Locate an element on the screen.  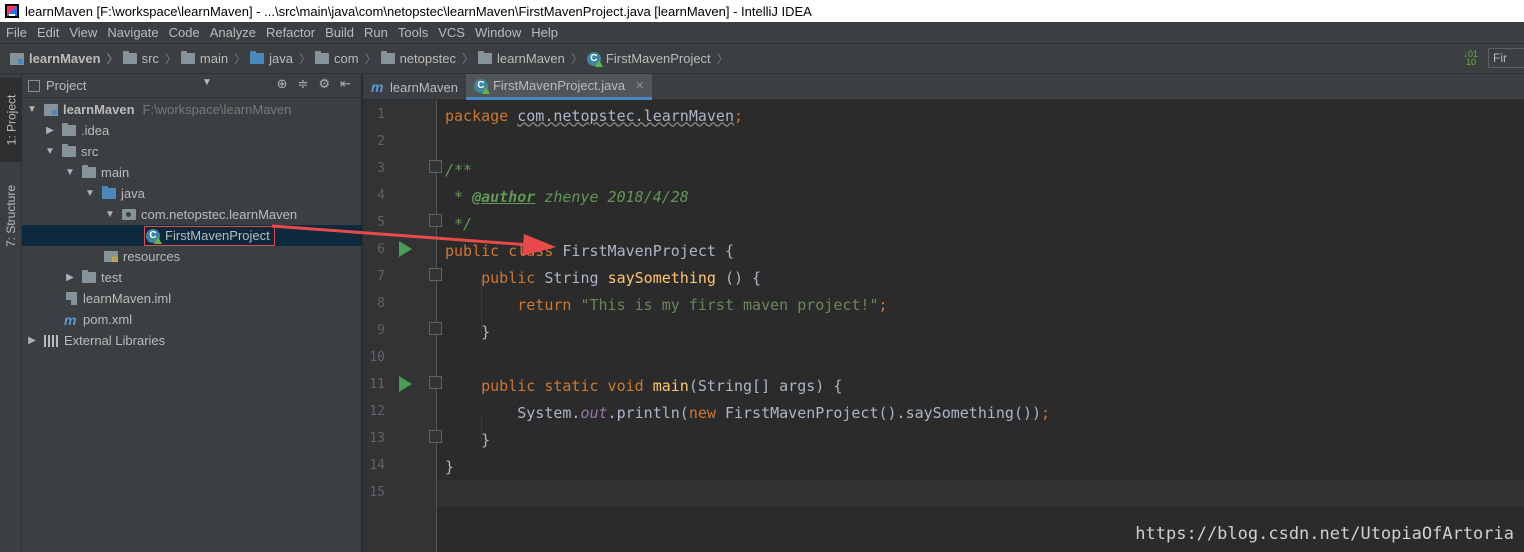
tree-item-idea: ▶ .idea is located at coordinates (192, 130).